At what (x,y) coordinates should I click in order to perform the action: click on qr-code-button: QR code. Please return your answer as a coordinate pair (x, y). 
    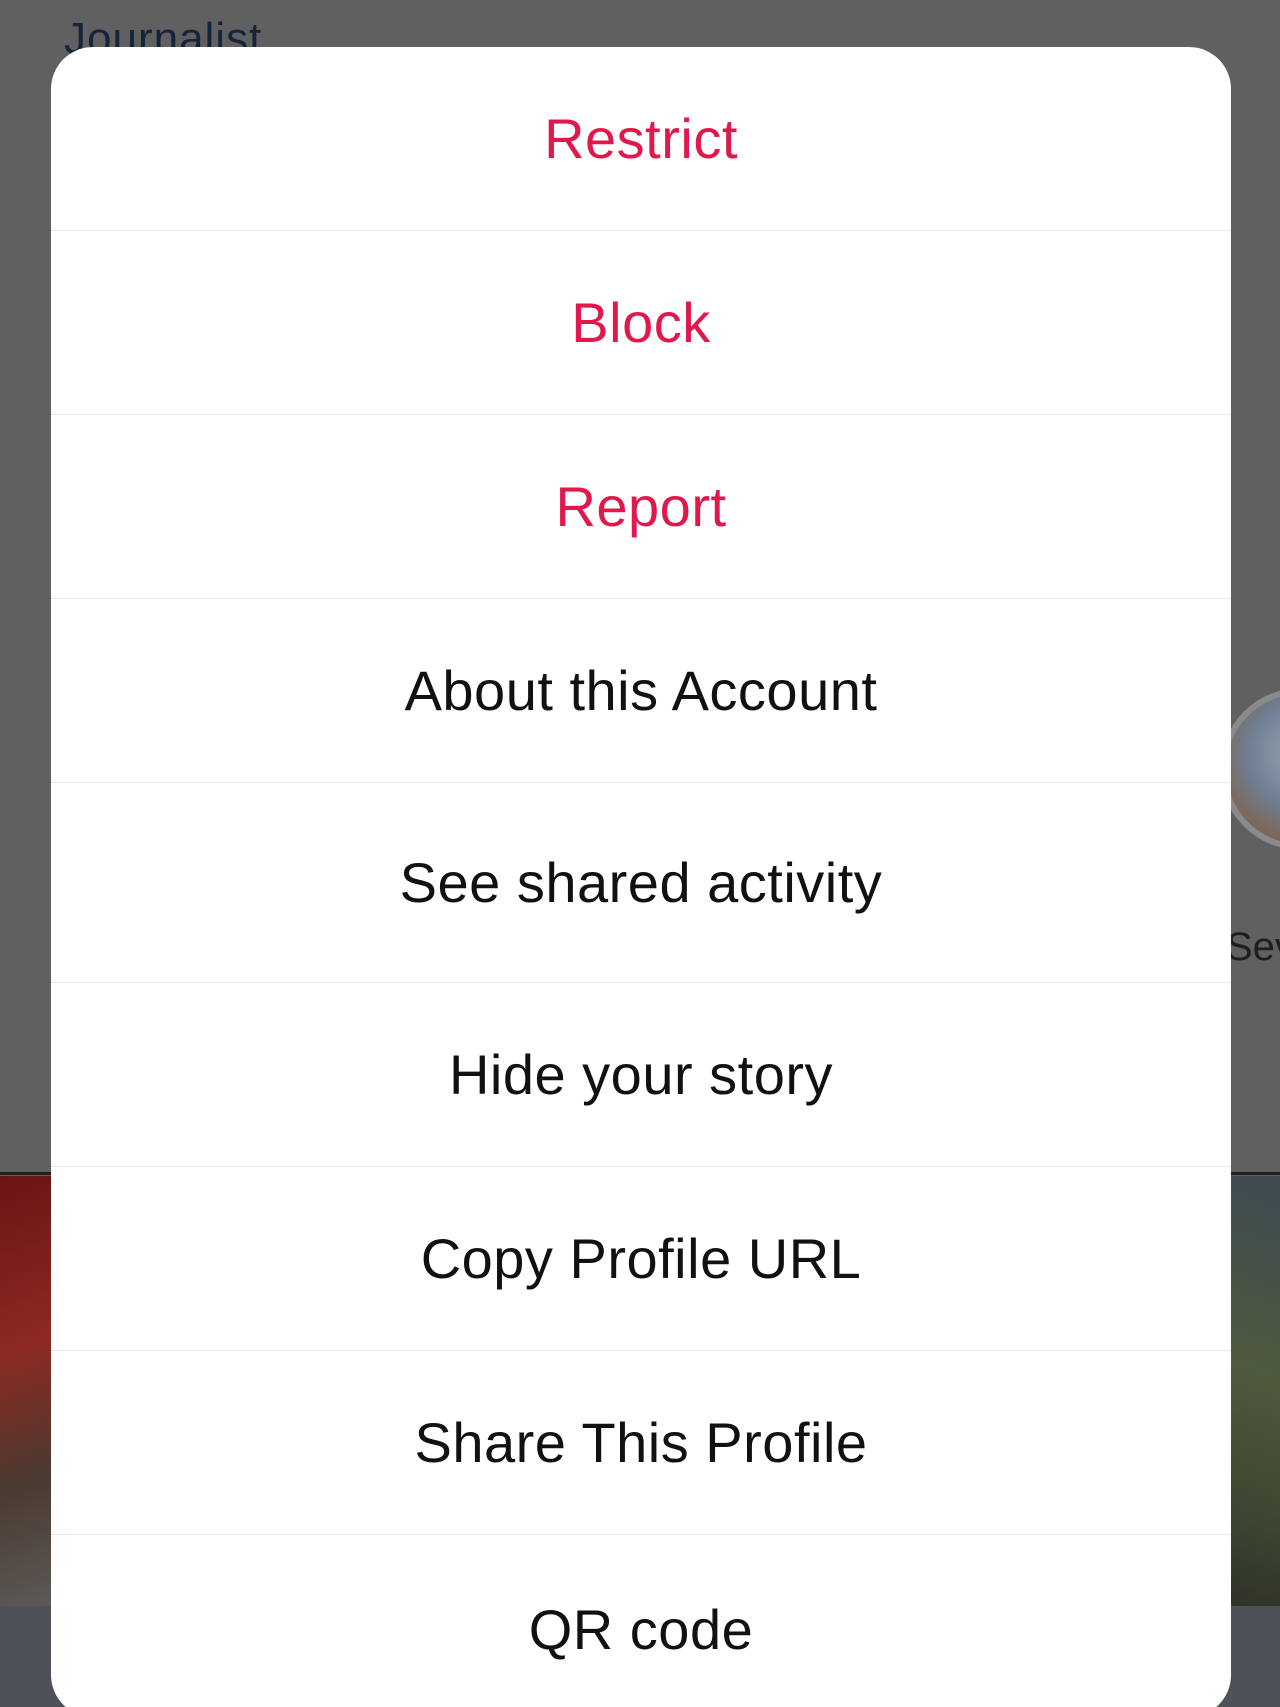
    Looking at the image, I should click on (641, 1621).